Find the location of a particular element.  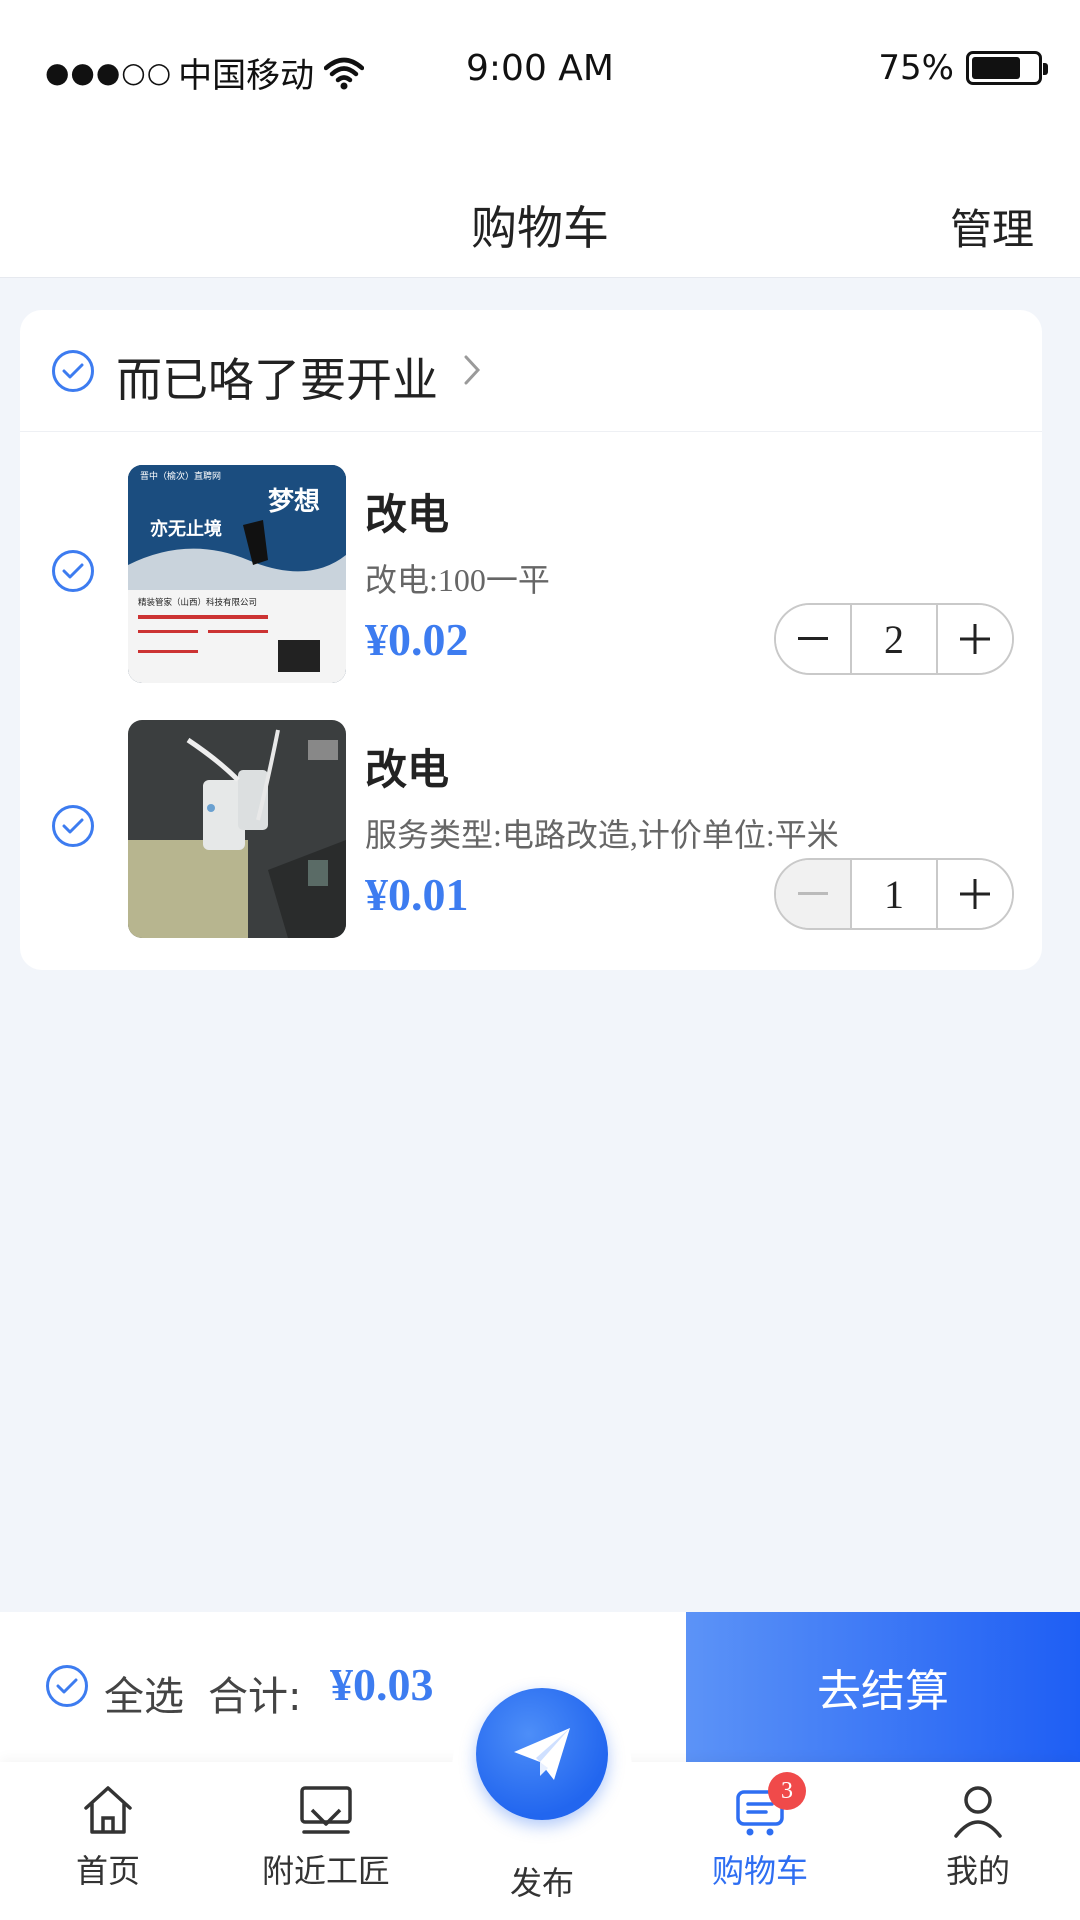

tab-label: 首页 is located at coordinates (107, 1871).